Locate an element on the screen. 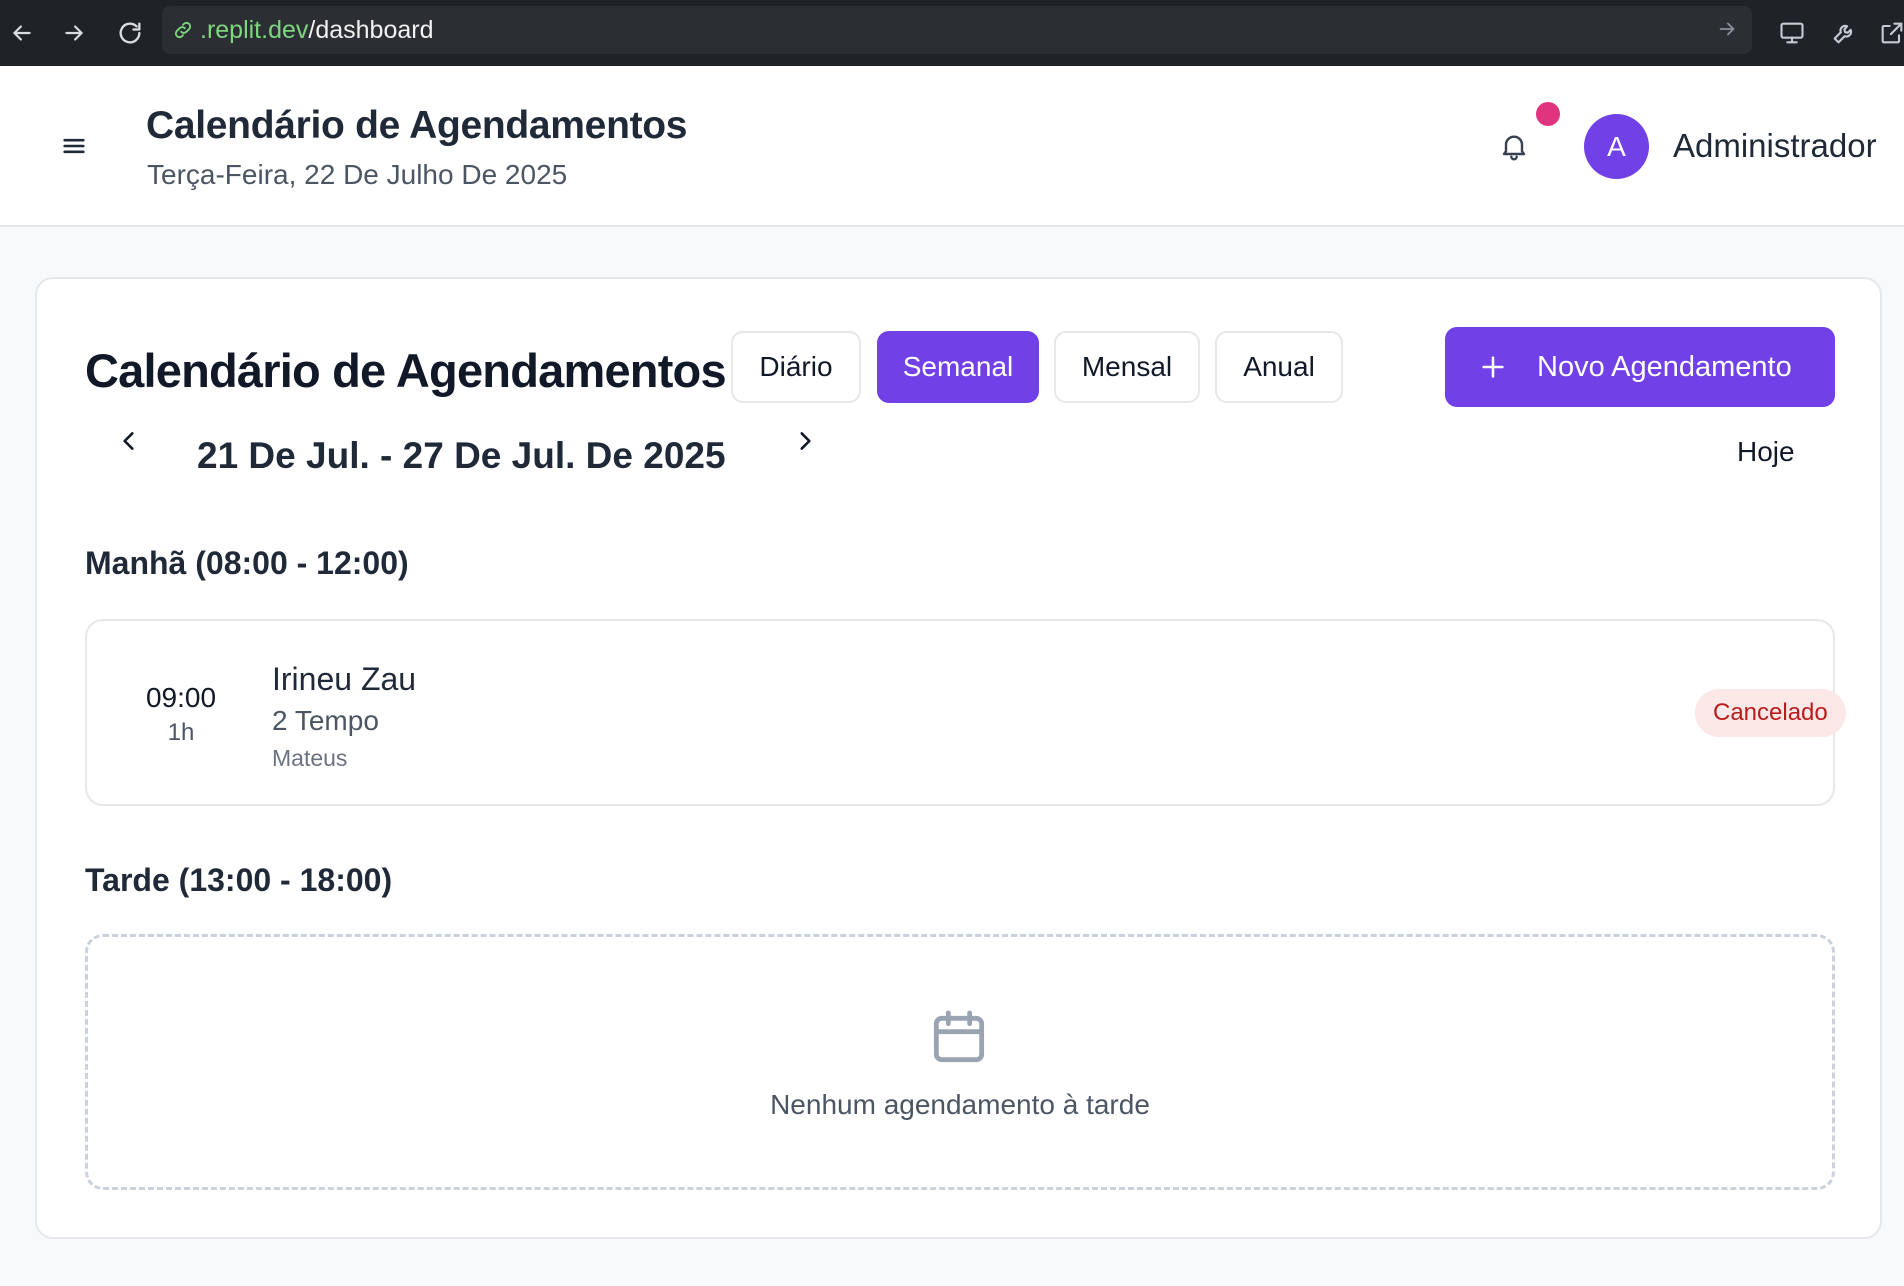 The width and height of the screenshot is (1904, 1286). wrench-icon is located at coordinates (1844, 33).